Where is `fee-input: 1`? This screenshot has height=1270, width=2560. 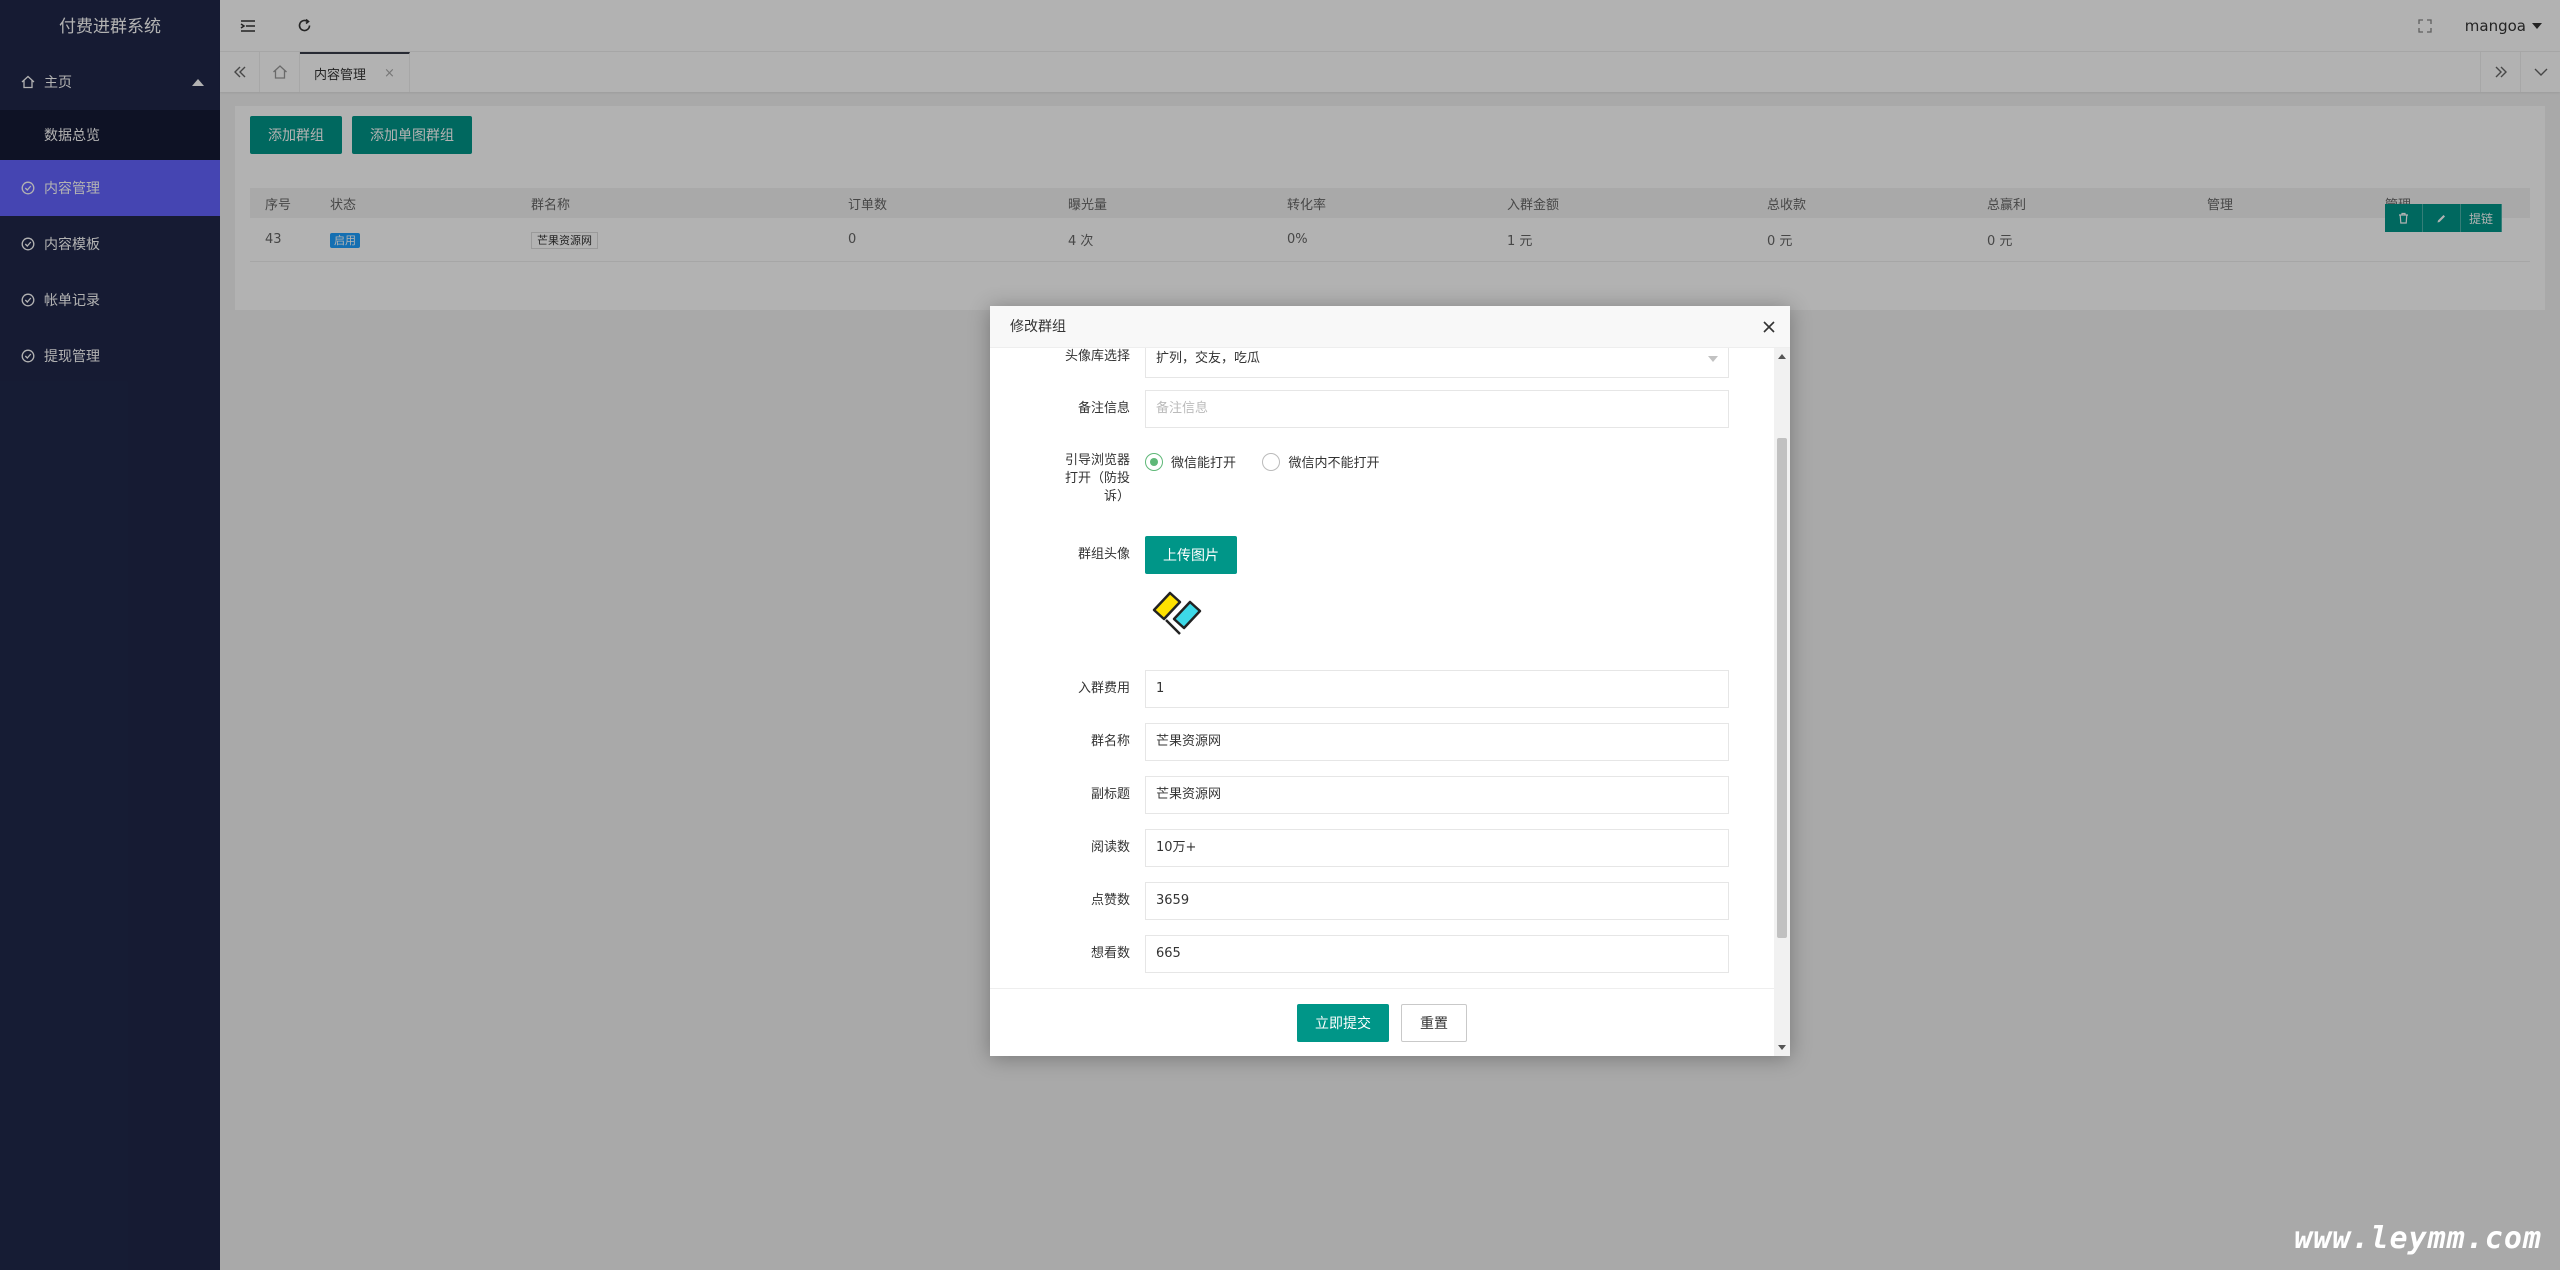 fee-input: 1 is located at coordinates (1437, 689).